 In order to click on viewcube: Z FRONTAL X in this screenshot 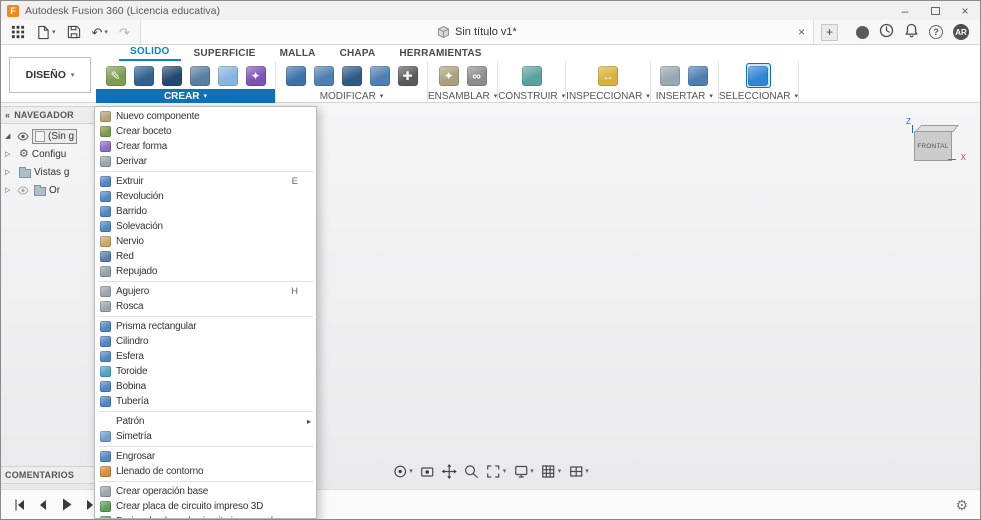, I will do `click(935, 143)`.